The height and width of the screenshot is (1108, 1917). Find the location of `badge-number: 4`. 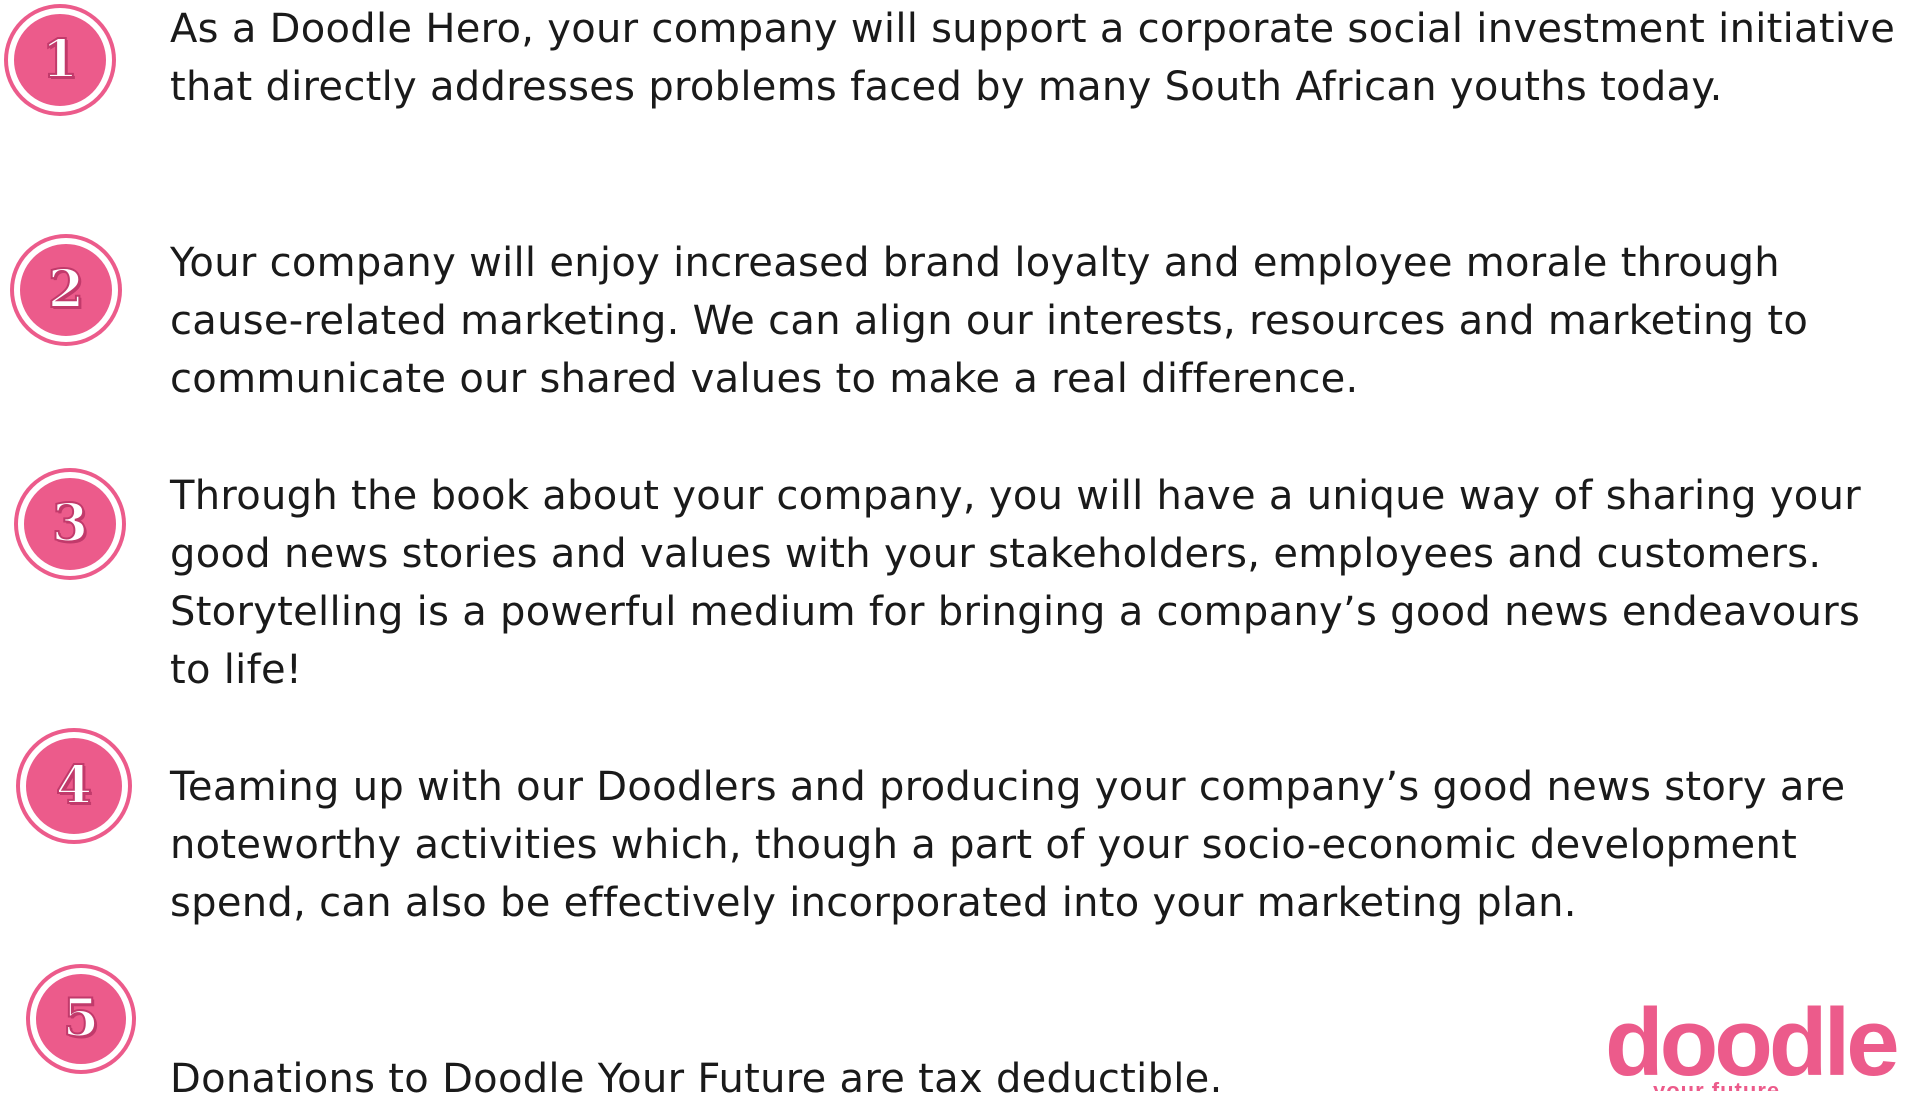

badge-number: 4 is located at coordinates (74, 785).